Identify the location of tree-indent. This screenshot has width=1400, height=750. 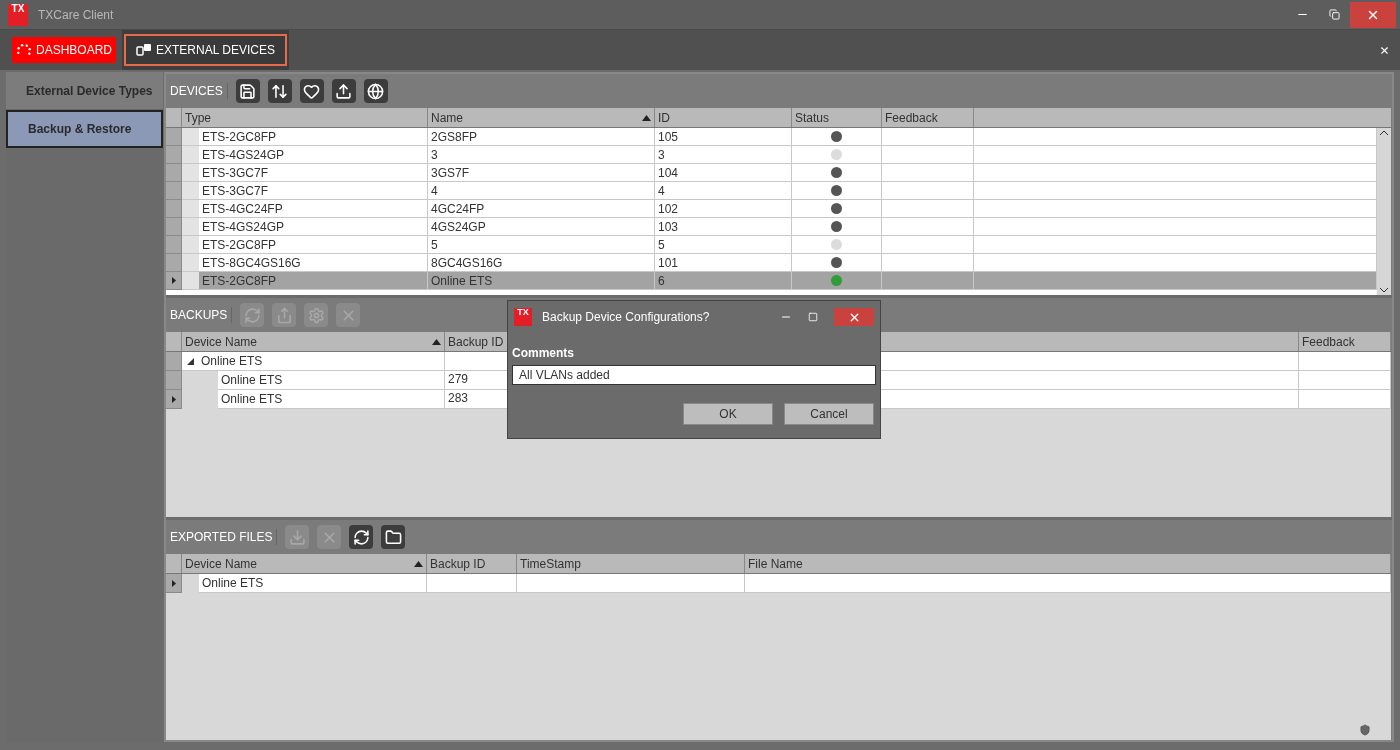
(200, 380).